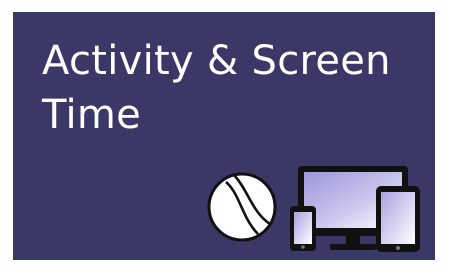 The width and height of the screenshot is (449, 273). Describe the element at coordinates (303, 228) in the screenshot. I see `phone-icon` at that location.